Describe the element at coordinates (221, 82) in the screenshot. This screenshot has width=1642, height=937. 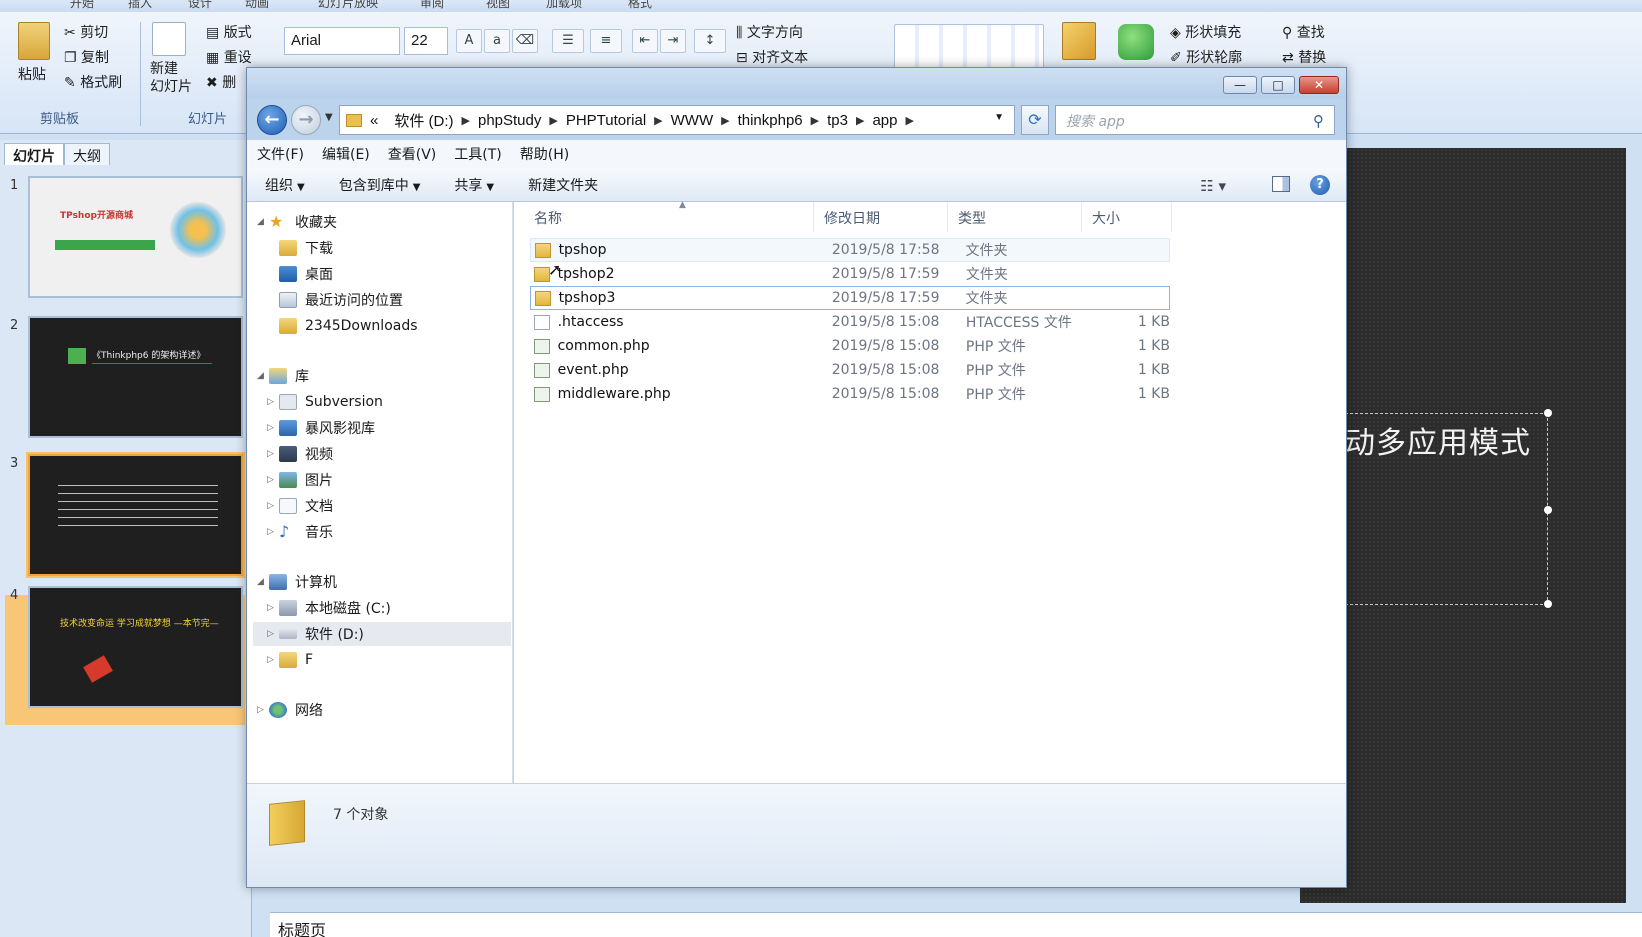
I see `delete-slide-button: ✖ 删` at that location.